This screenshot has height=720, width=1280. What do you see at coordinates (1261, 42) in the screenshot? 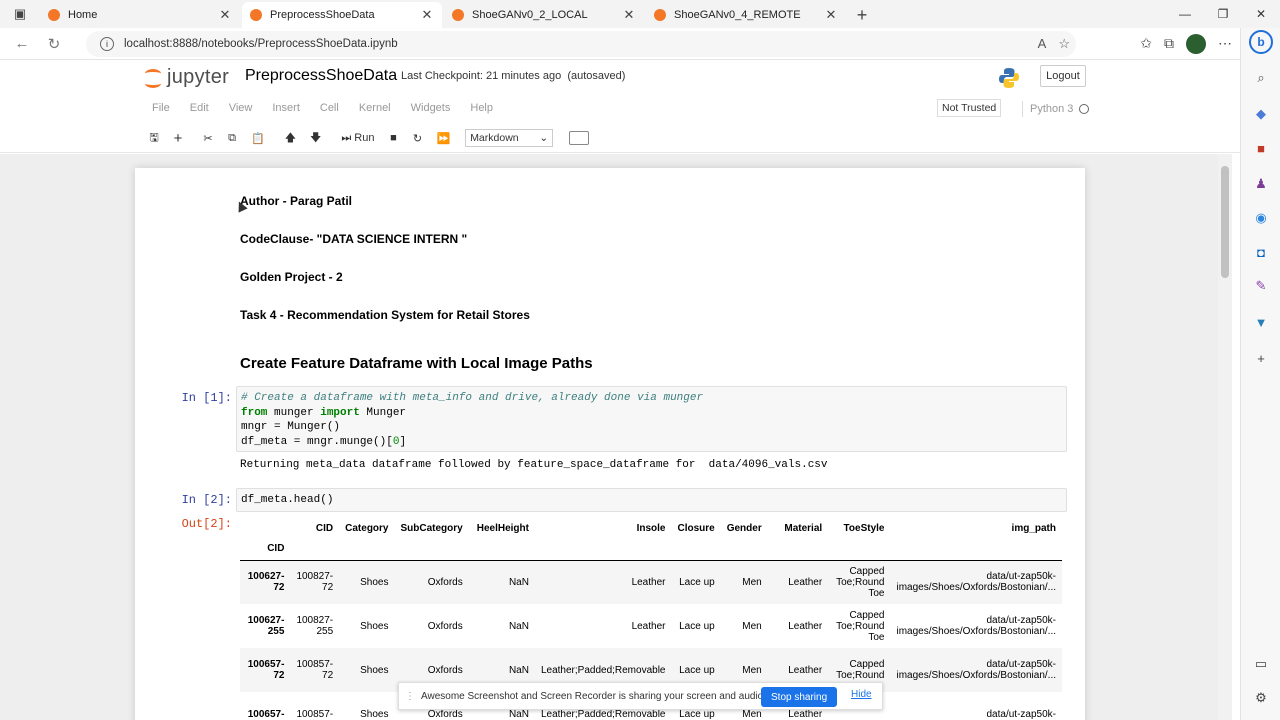
I see `bing-chat-icon: b` at bounding box center [1261, 42].